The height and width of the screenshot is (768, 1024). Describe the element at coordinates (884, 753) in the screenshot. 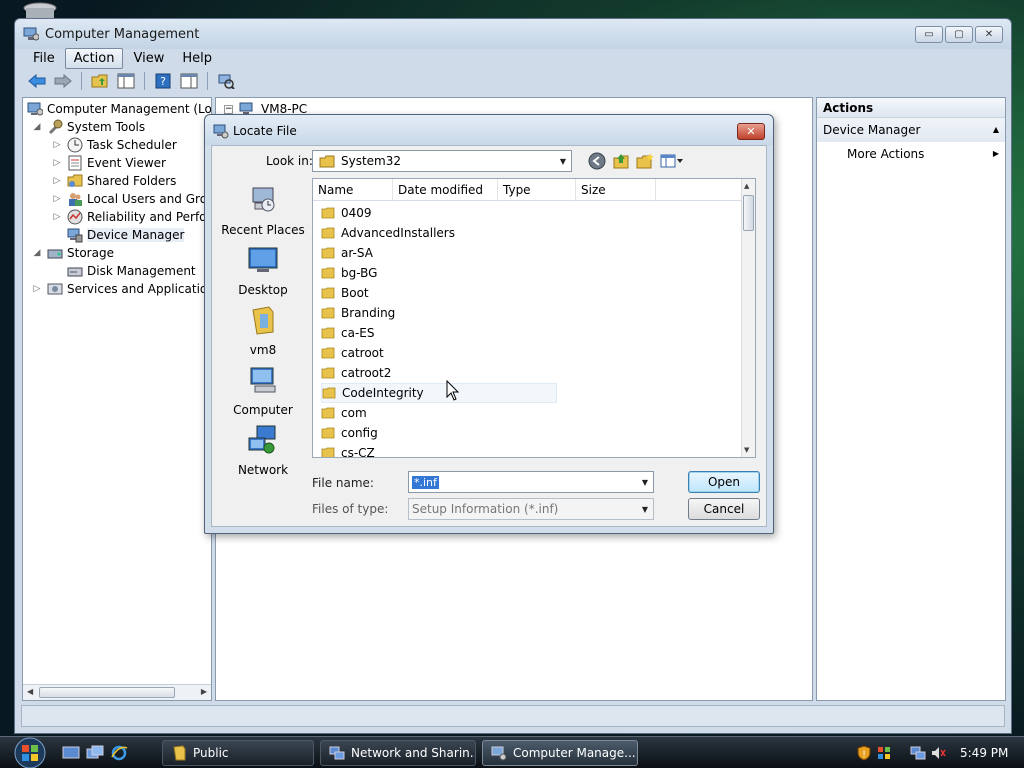

I see `windows-security-icon` at that location.